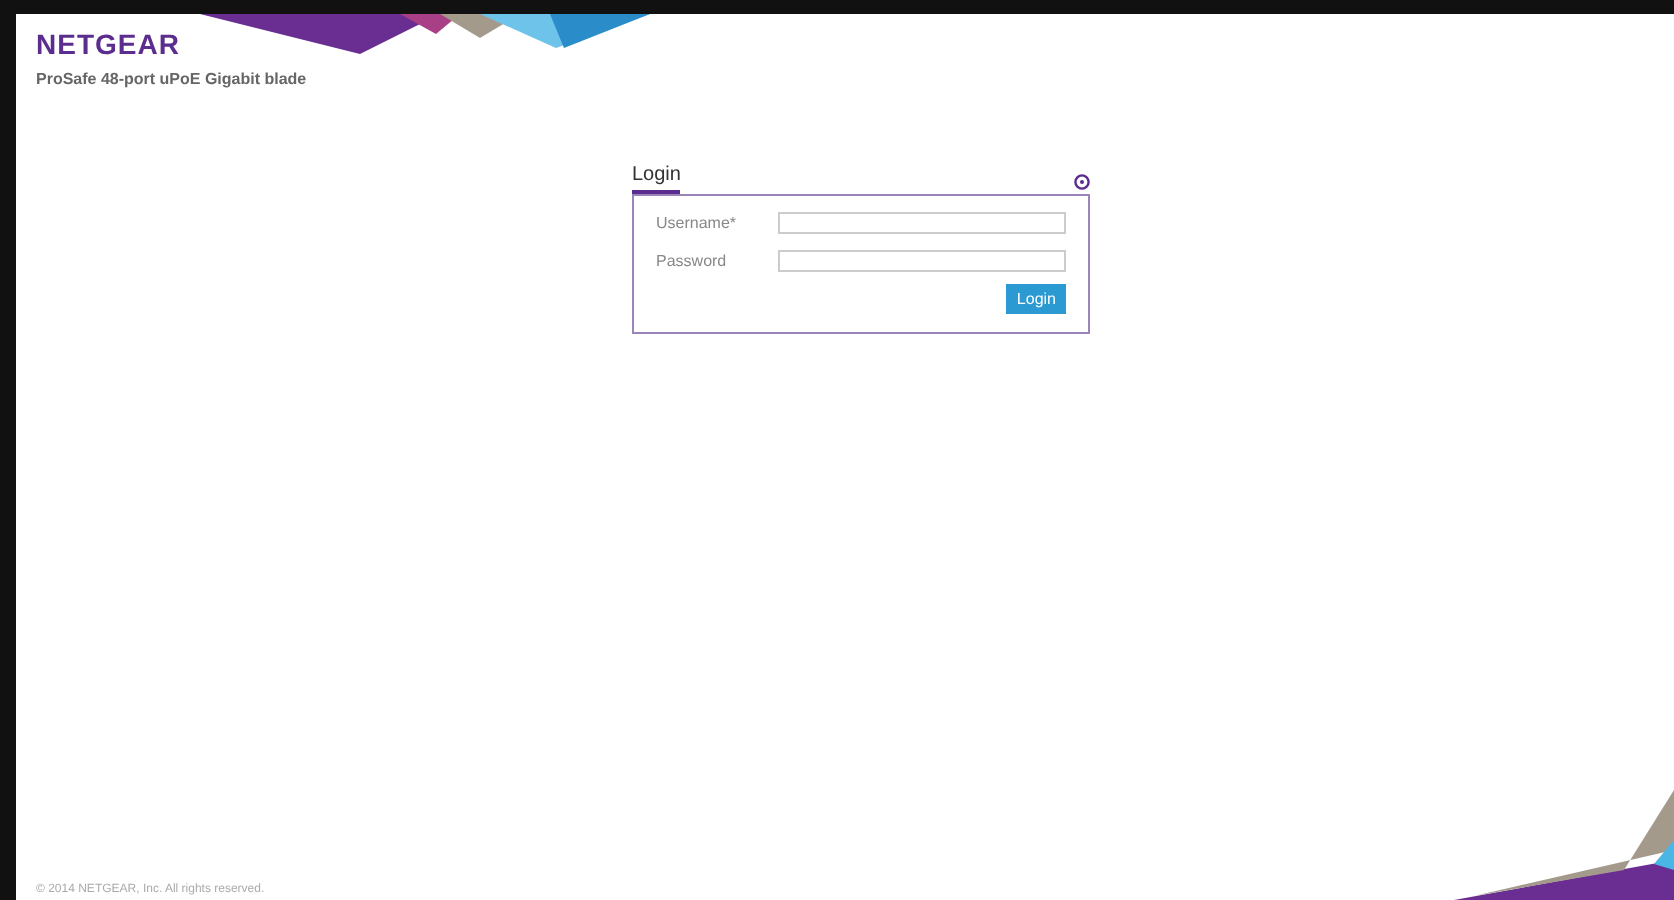 The height and width of the screenshot is (900, 1674). What do you see at coordinates (656, 179) in the screenshot?
I see `login-title: Login` at bounding box center [656, 179].